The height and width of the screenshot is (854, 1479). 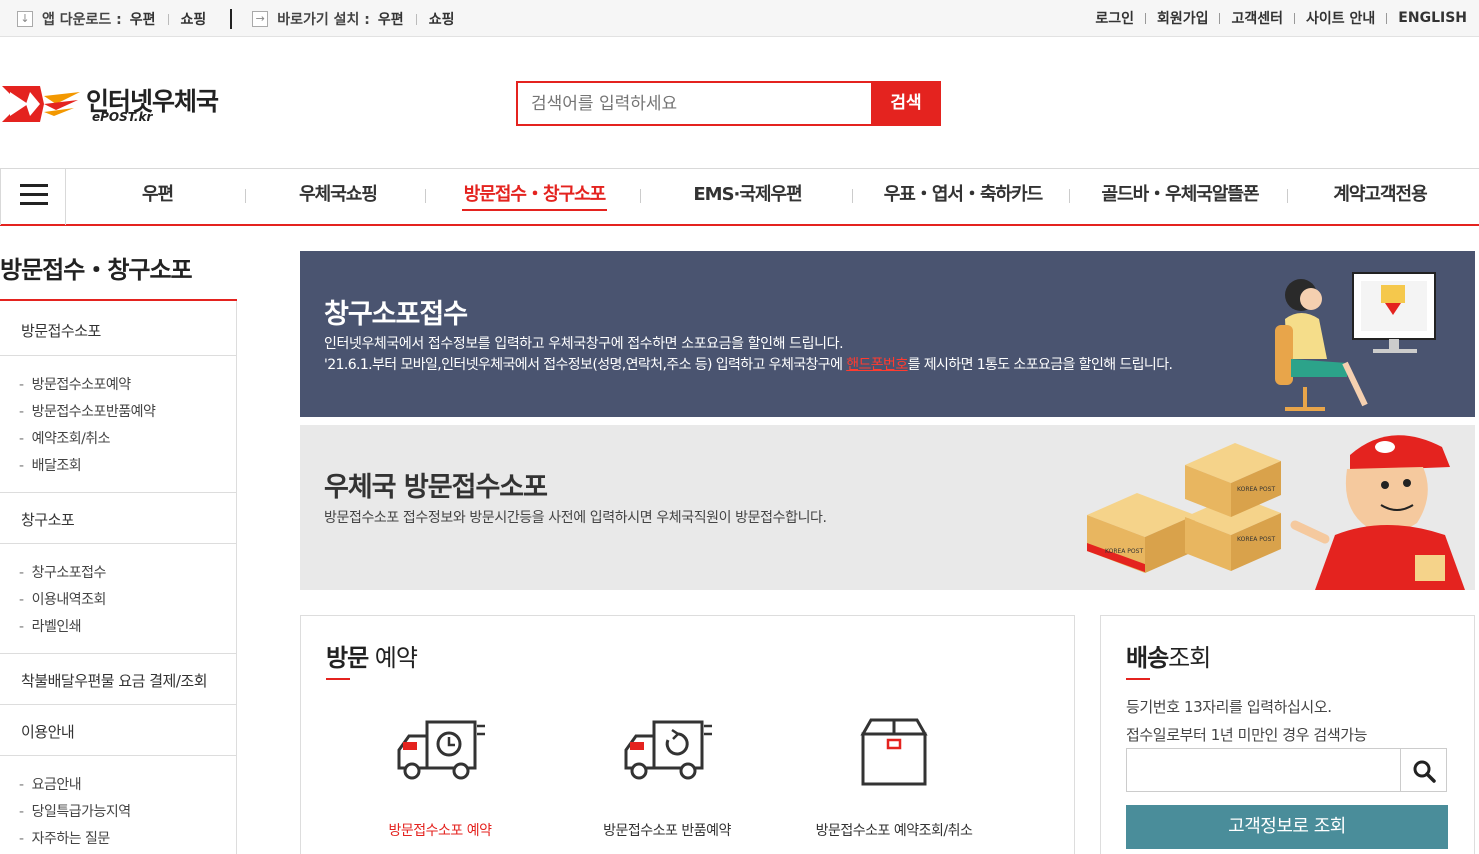 I want to click on sidebar-head-visit-parcel: 방문접수소포, so click(x=61, y=330).